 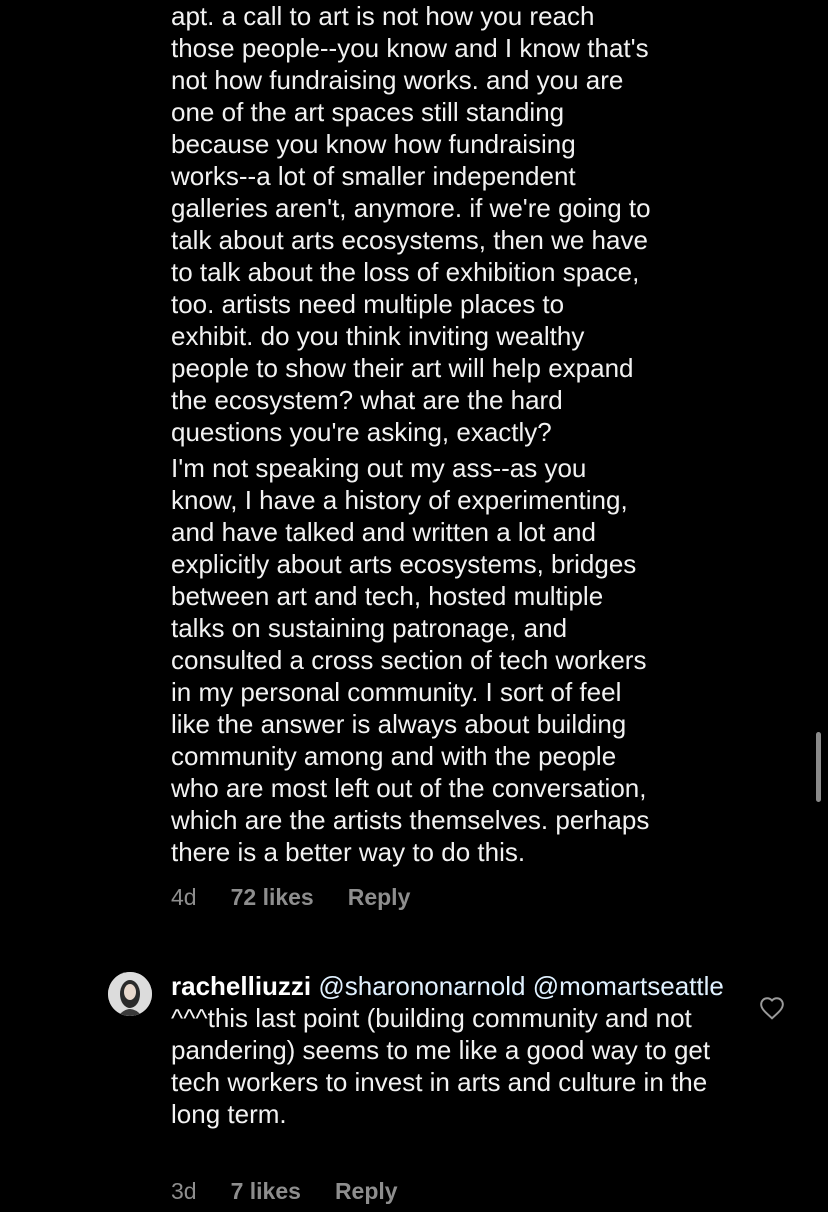 I want to click on mention-link: @momartseattle, so click(x=628, y=986).